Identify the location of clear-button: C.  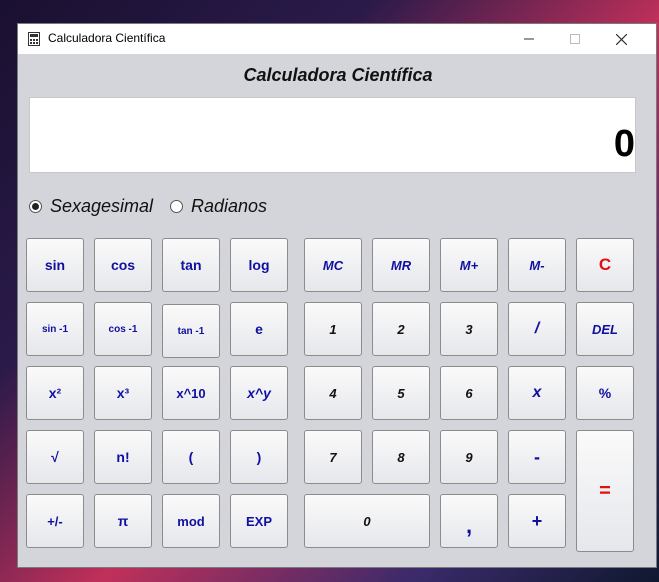
(605, 265).